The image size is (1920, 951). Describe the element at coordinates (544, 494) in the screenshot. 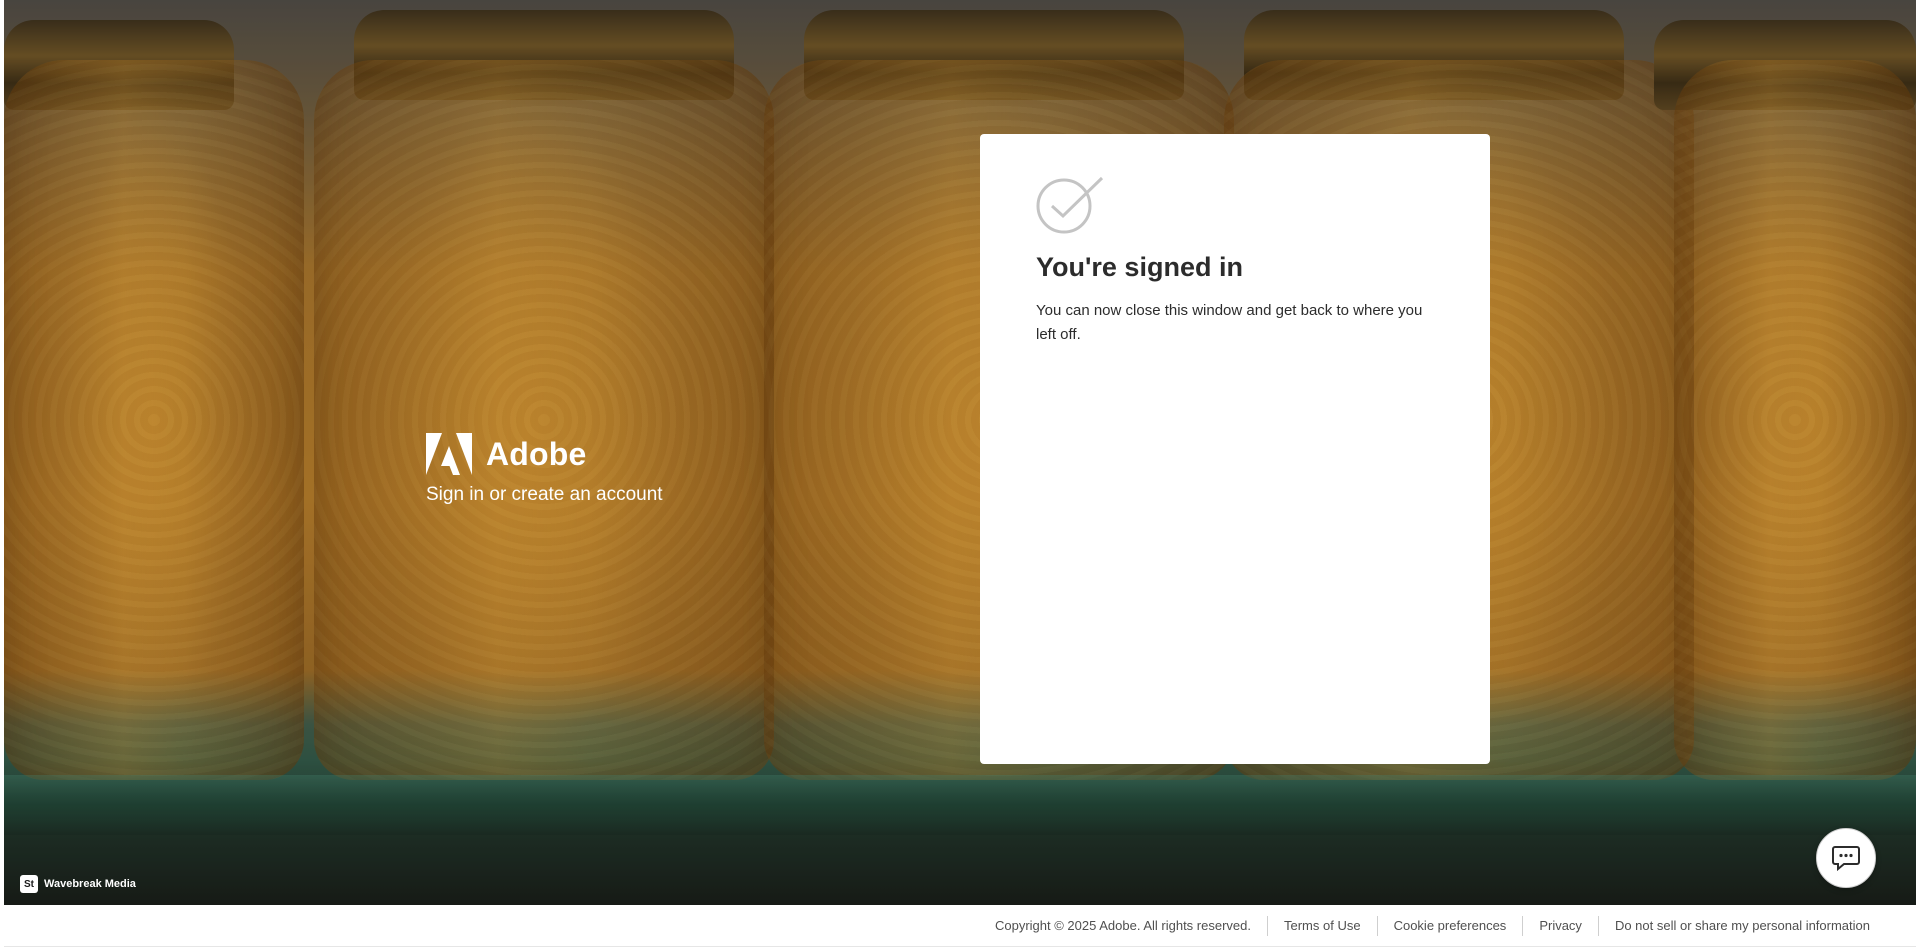

I see `brand-tagline: Sign in or create an account` at that location.